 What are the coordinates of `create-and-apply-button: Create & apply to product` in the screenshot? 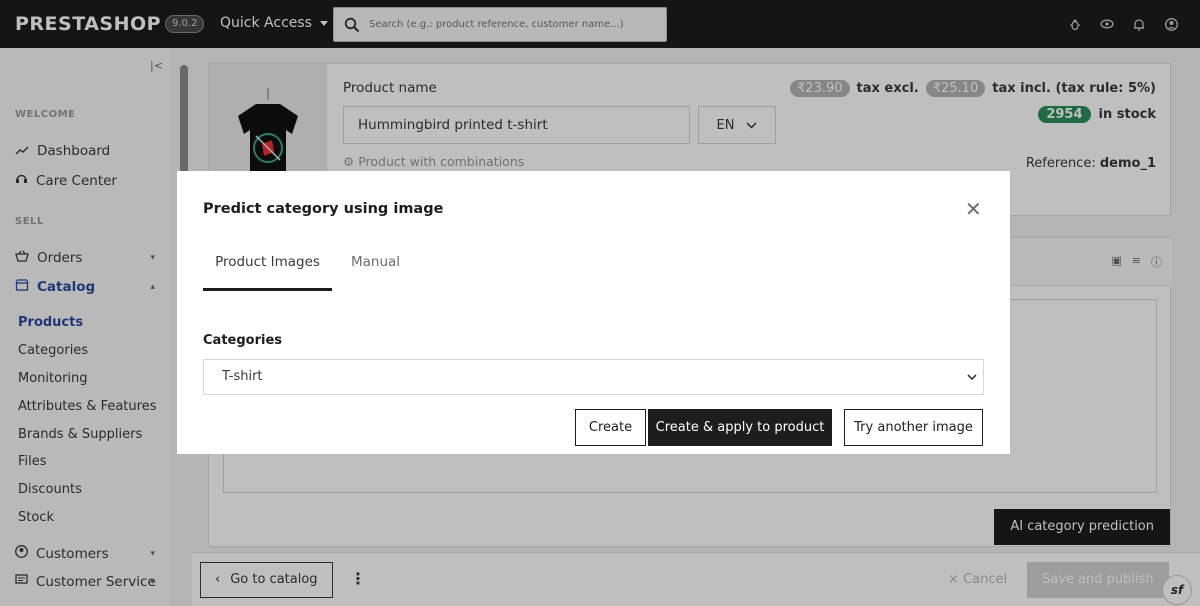 It's located at (740, 427).